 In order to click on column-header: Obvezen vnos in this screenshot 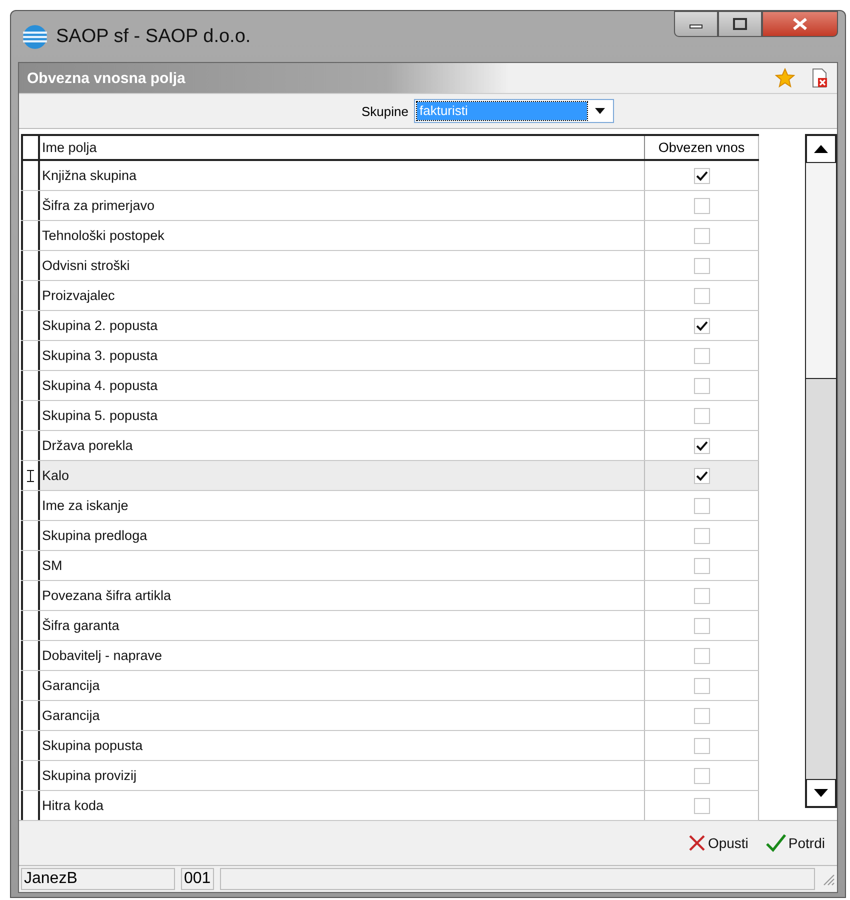, I will do `click(701, 147)`.